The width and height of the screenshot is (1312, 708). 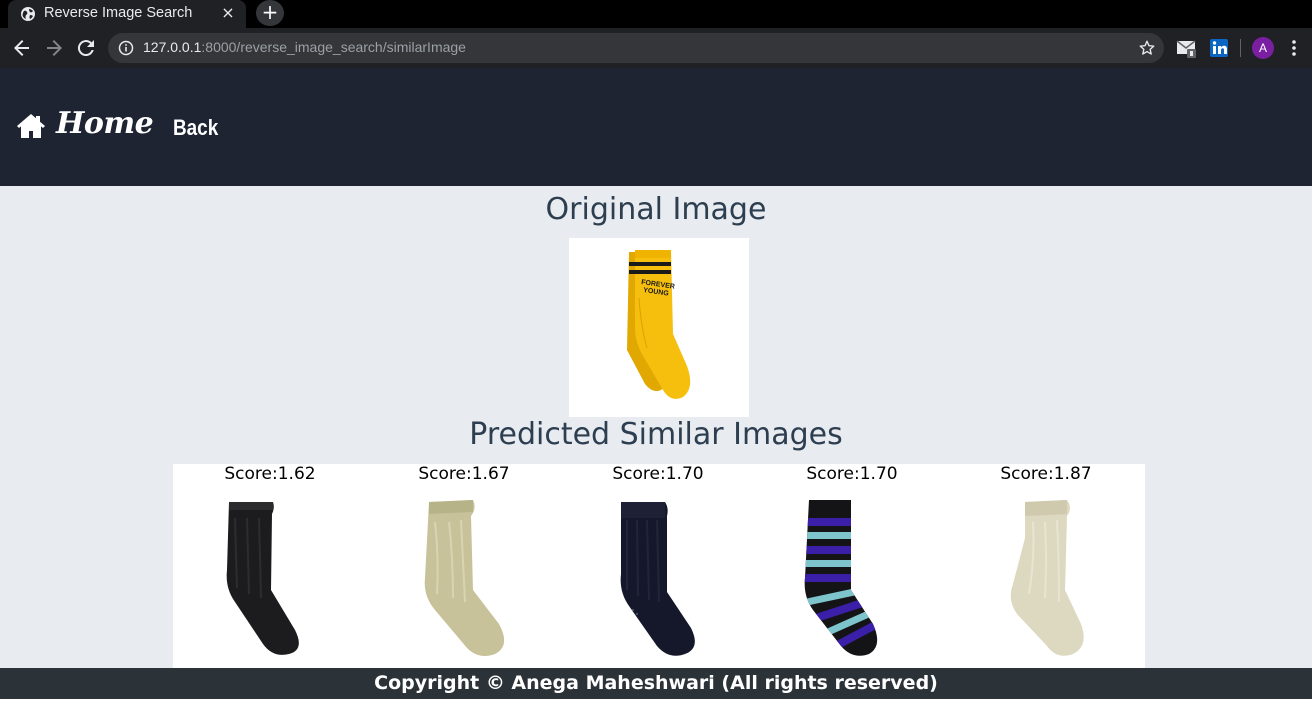 What do you see at coordinates (1147, 48) in the screenshot?
I see `star-icon` at bounding box center [1147, 48].